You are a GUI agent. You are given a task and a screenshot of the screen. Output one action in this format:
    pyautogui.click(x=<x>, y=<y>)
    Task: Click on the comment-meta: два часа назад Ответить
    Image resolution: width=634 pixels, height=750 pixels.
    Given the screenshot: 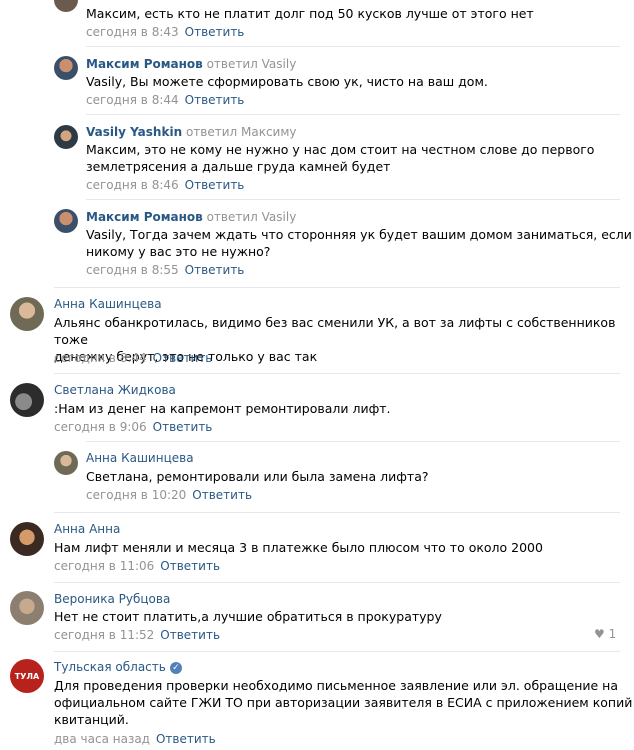 What is the action you would take?
    pyautogui.click(x=135, y=739)
    